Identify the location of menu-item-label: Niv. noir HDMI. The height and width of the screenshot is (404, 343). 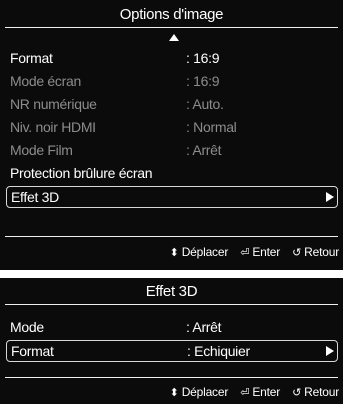
(53, 127).